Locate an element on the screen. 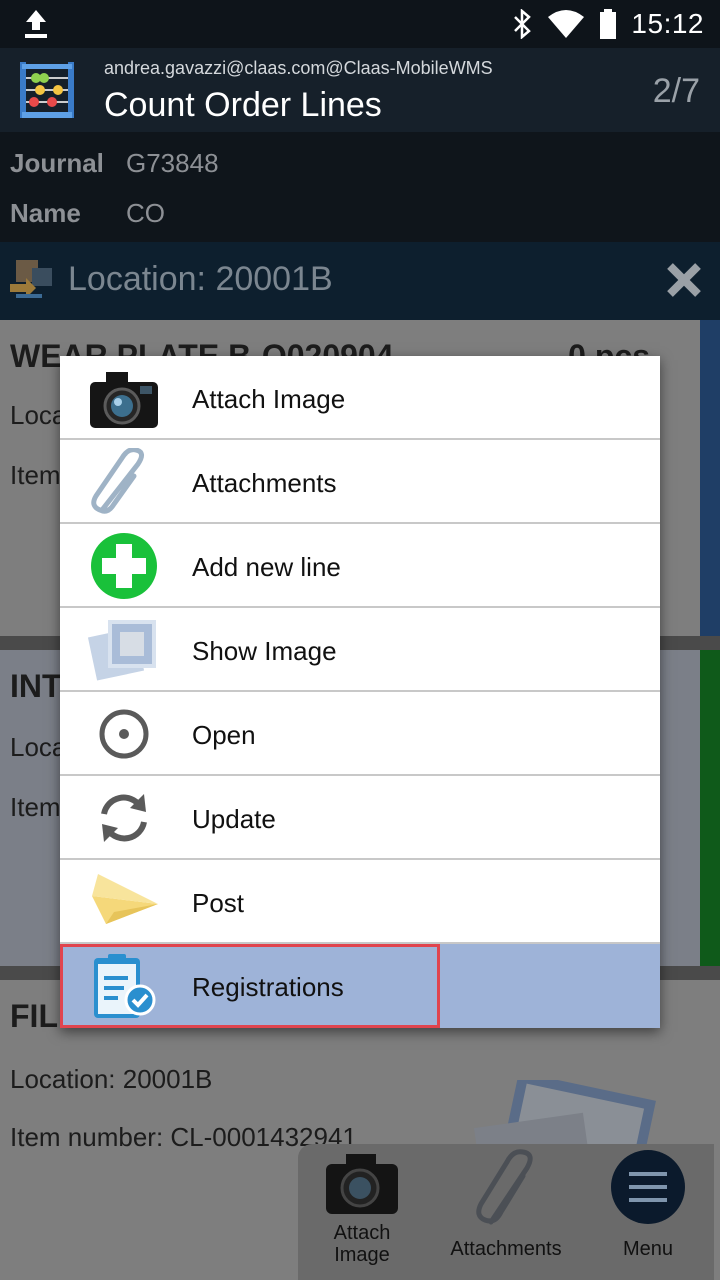 This screenshot has width=720, height=1280. menu-item-label: Open is located at coordinates (224, 735).